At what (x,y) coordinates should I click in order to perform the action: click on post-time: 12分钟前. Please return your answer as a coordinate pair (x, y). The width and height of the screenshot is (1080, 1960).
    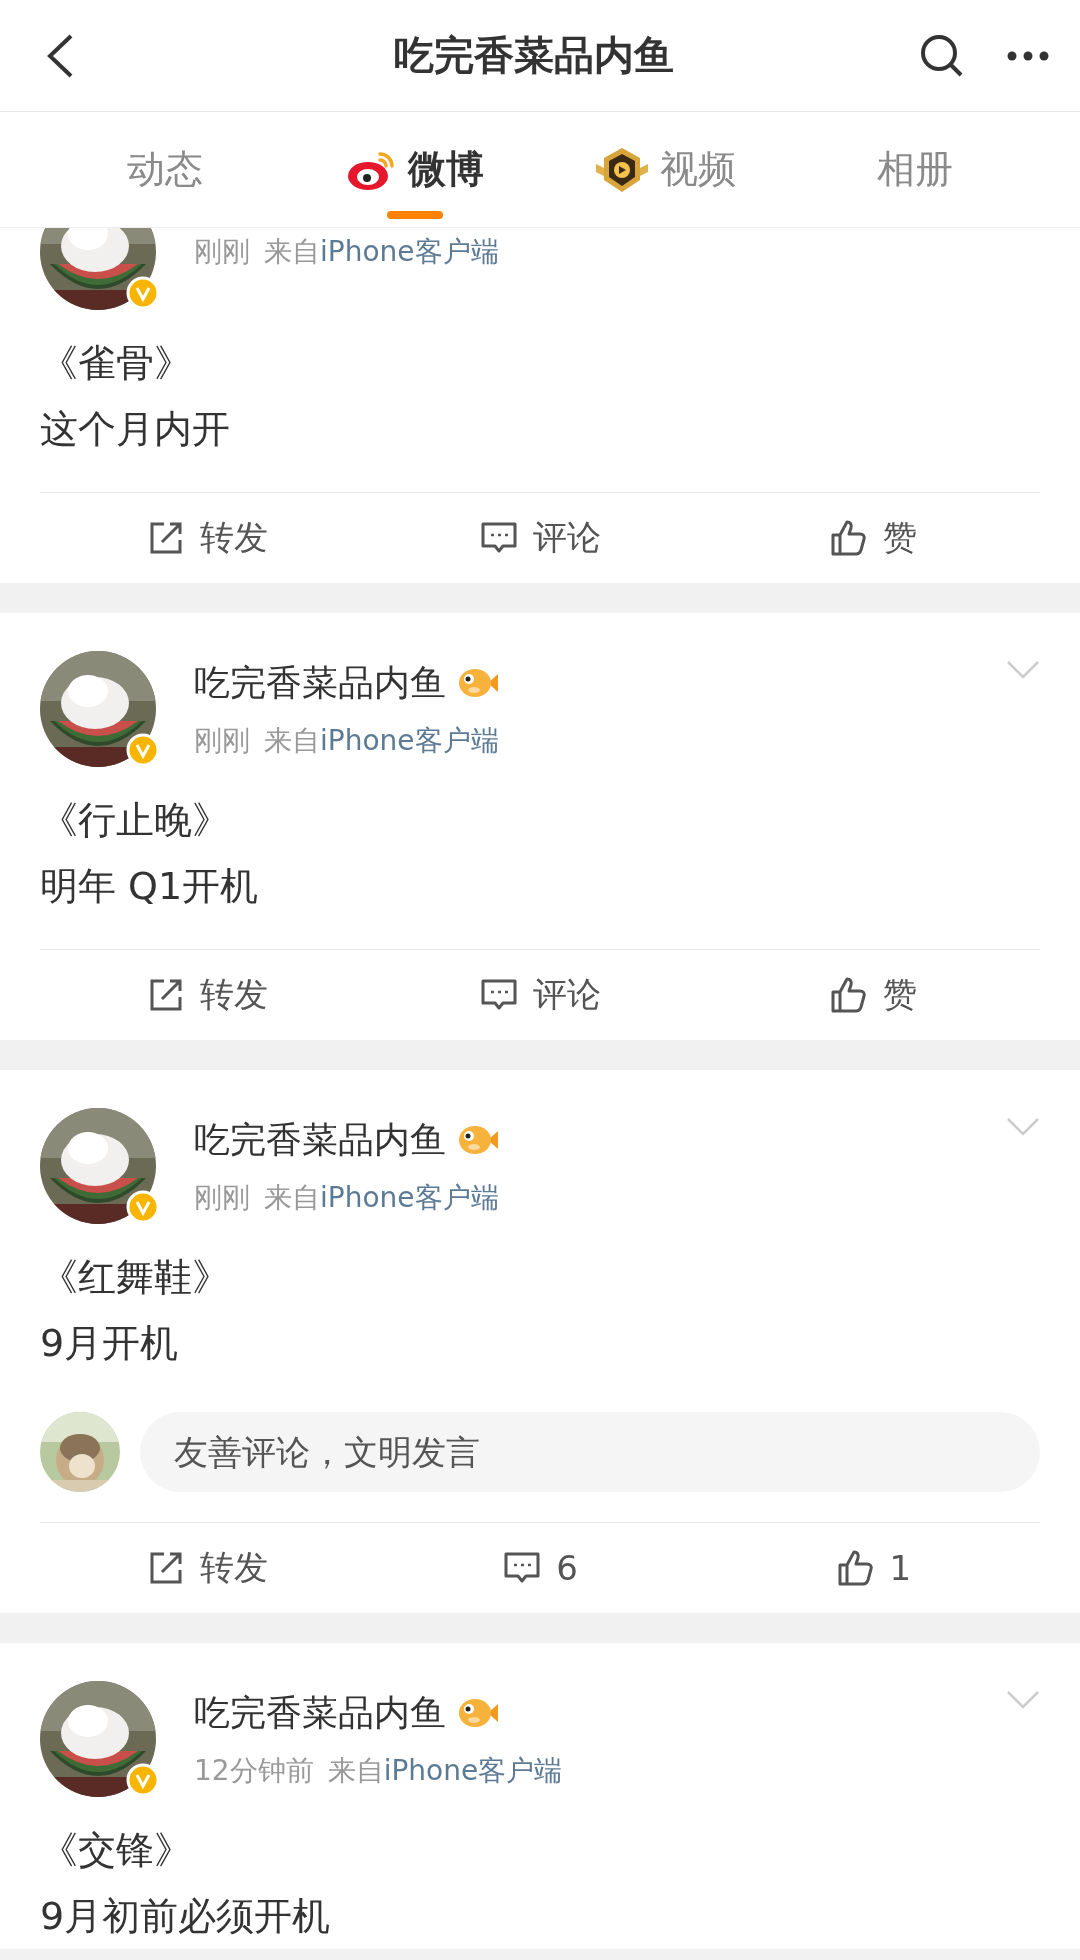
    Looking at the image, I should click on (254, 1770).